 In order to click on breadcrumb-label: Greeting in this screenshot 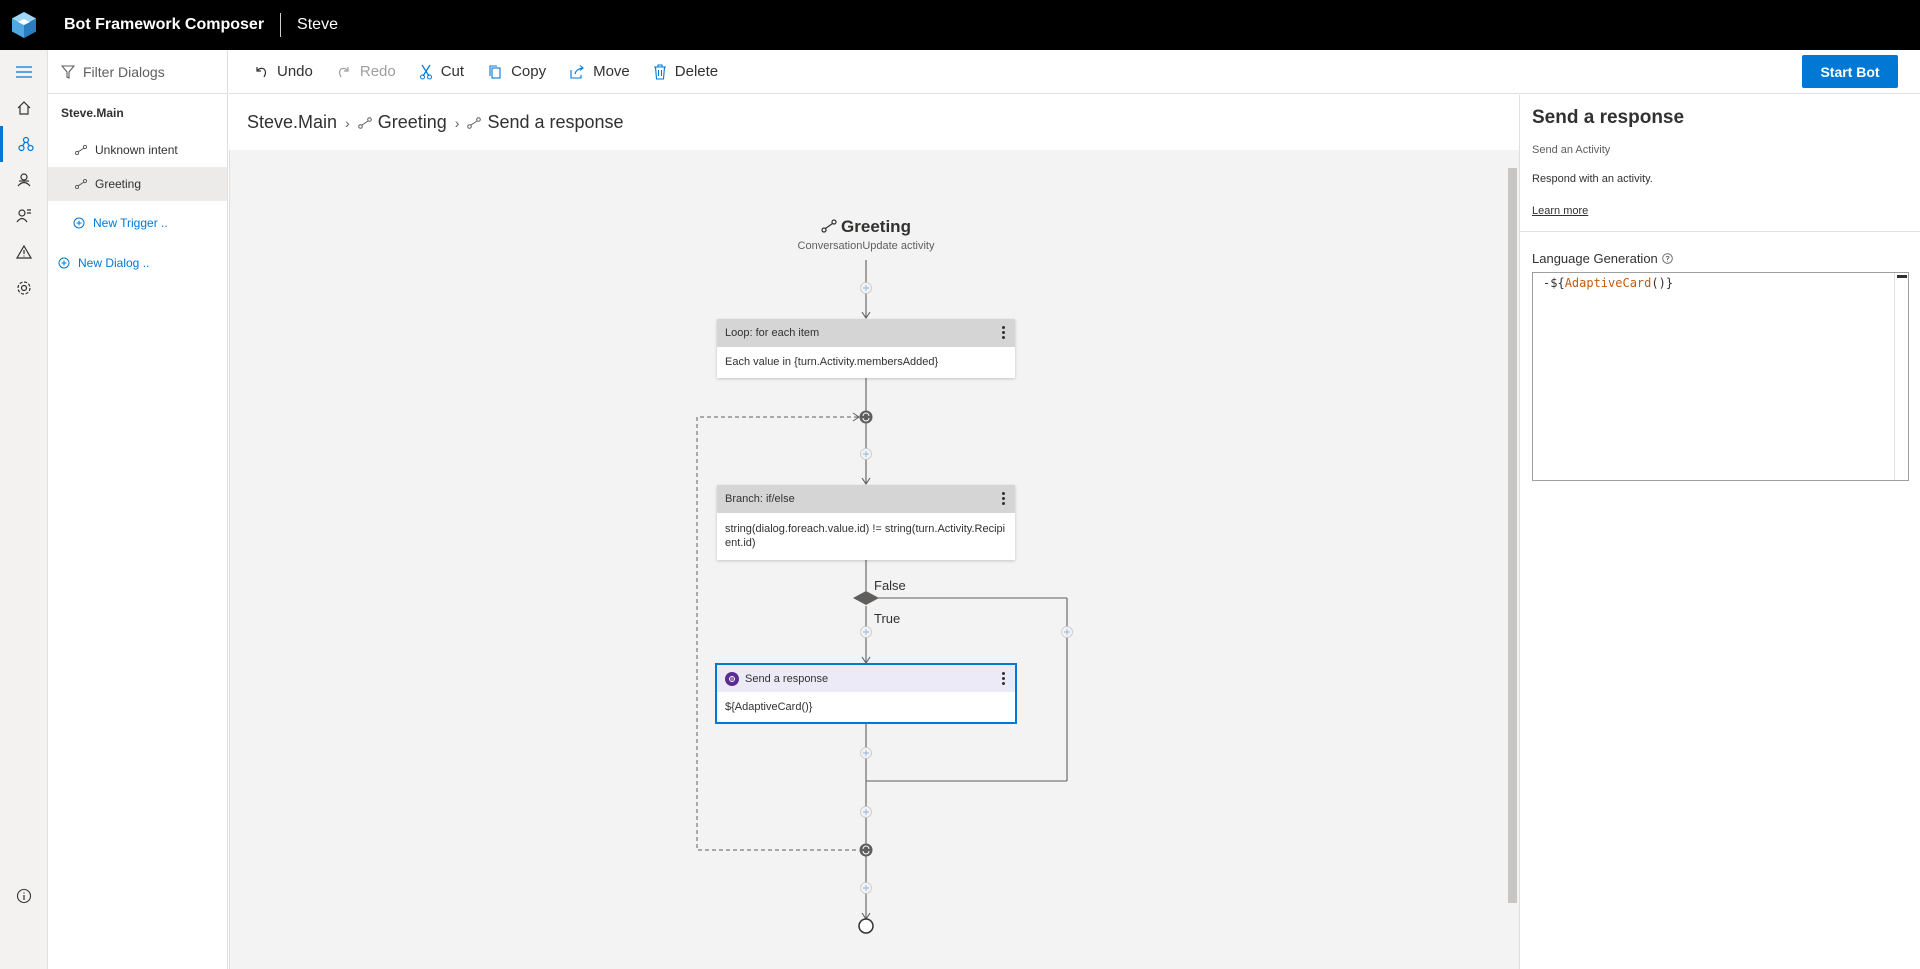, I will do `click(412, 122)`.